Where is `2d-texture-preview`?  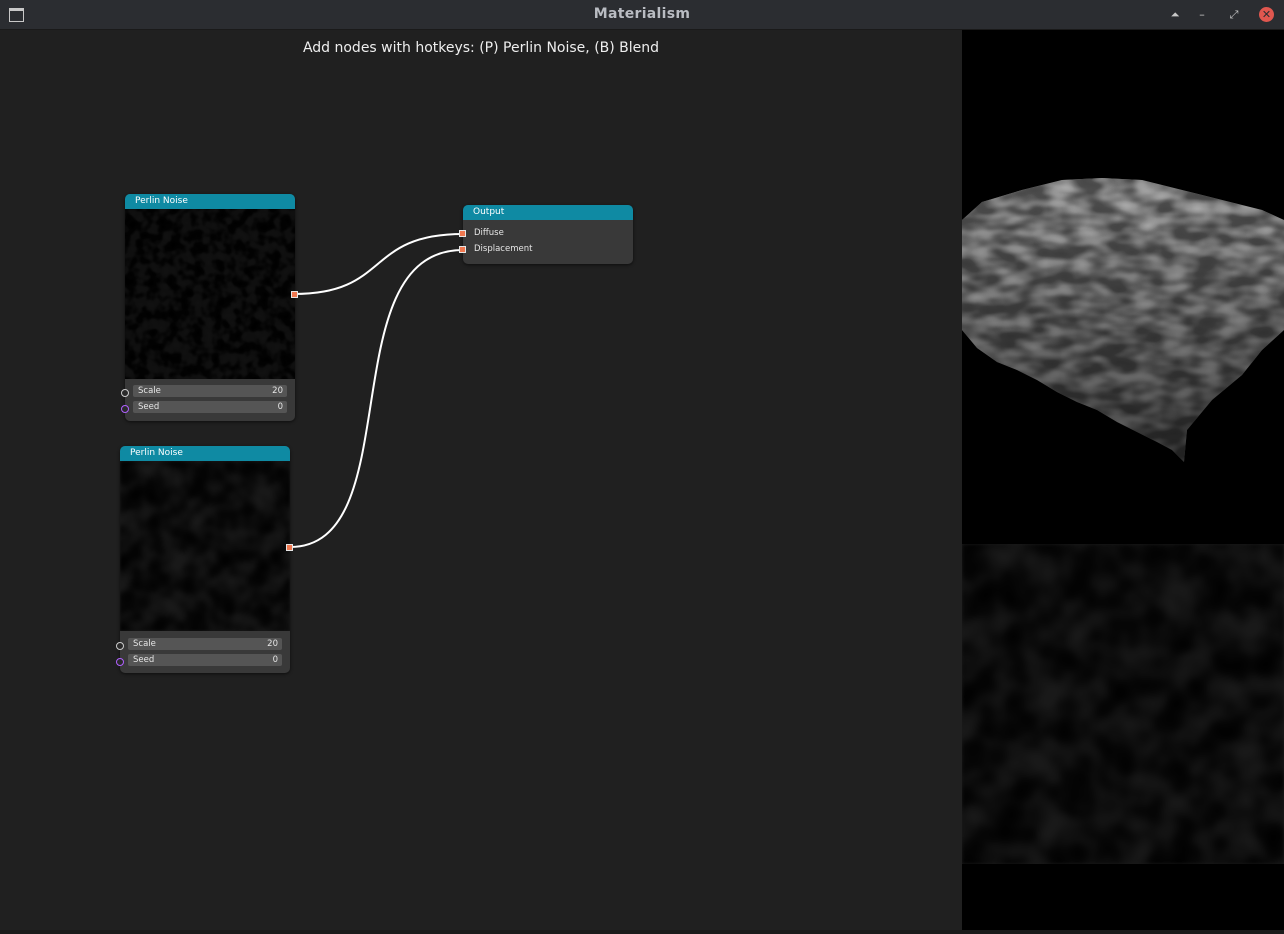 2d-texture-preview is located at coordinates (1123, 704).